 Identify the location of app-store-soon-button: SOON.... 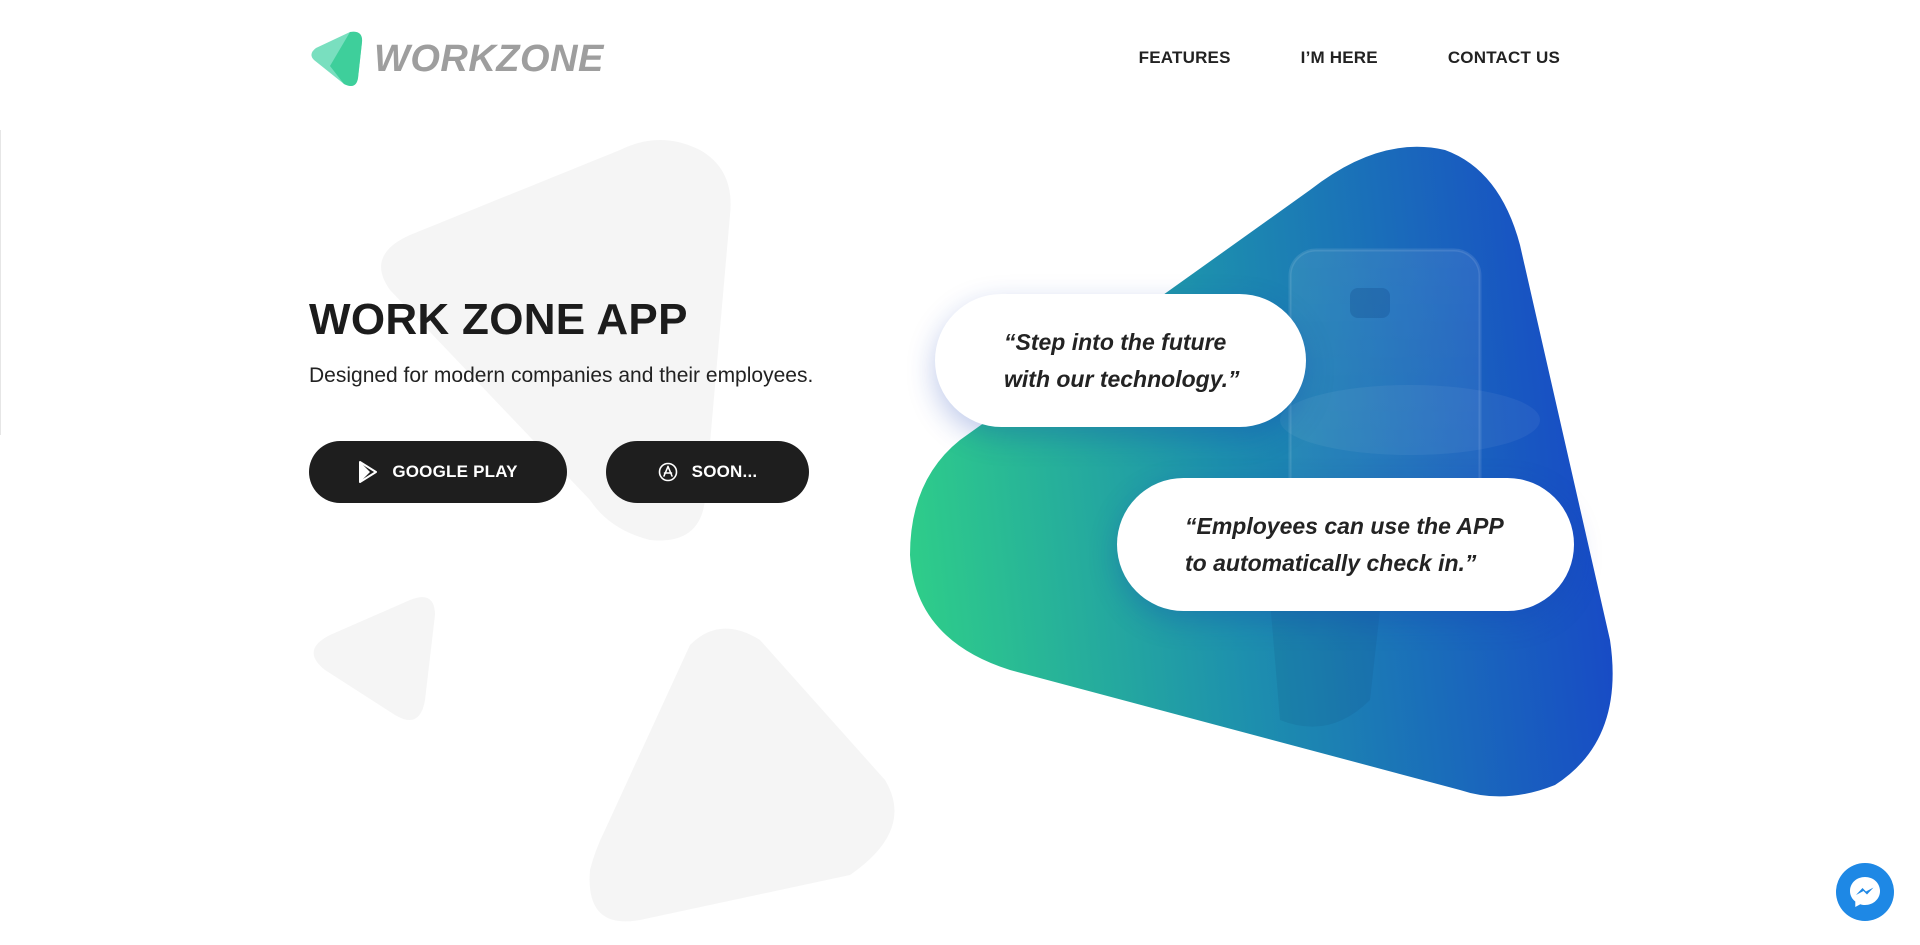
(707, 472).